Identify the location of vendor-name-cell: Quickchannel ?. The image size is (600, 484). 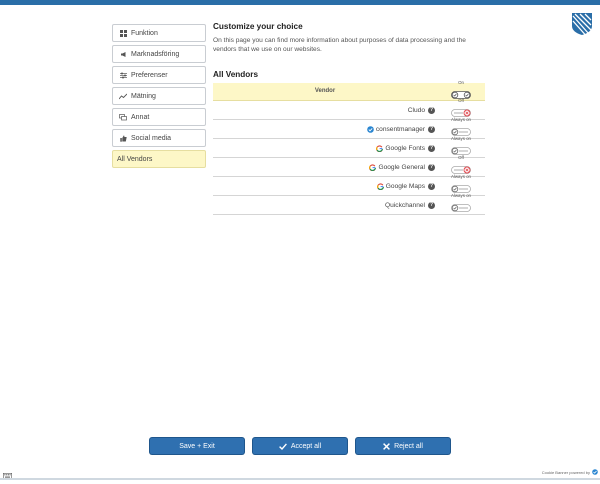
(410, 205).